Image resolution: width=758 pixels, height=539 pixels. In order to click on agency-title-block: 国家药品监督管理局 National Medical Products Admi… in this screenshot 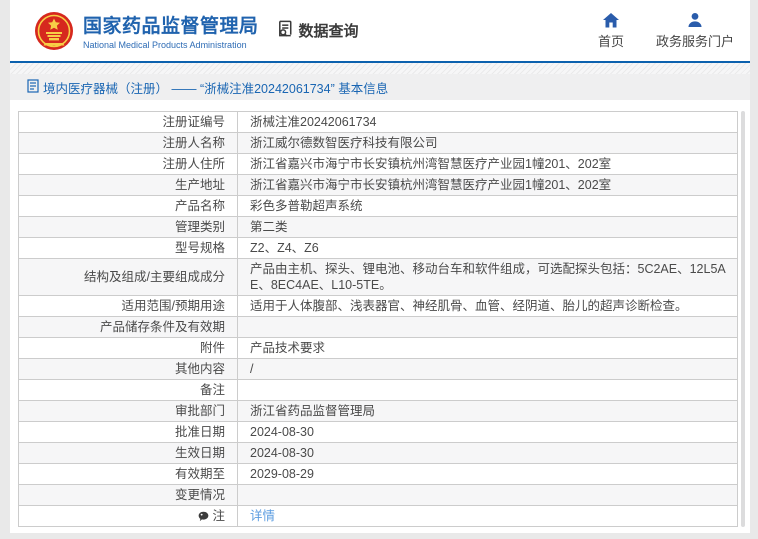, I will do `click(171, 30)`.